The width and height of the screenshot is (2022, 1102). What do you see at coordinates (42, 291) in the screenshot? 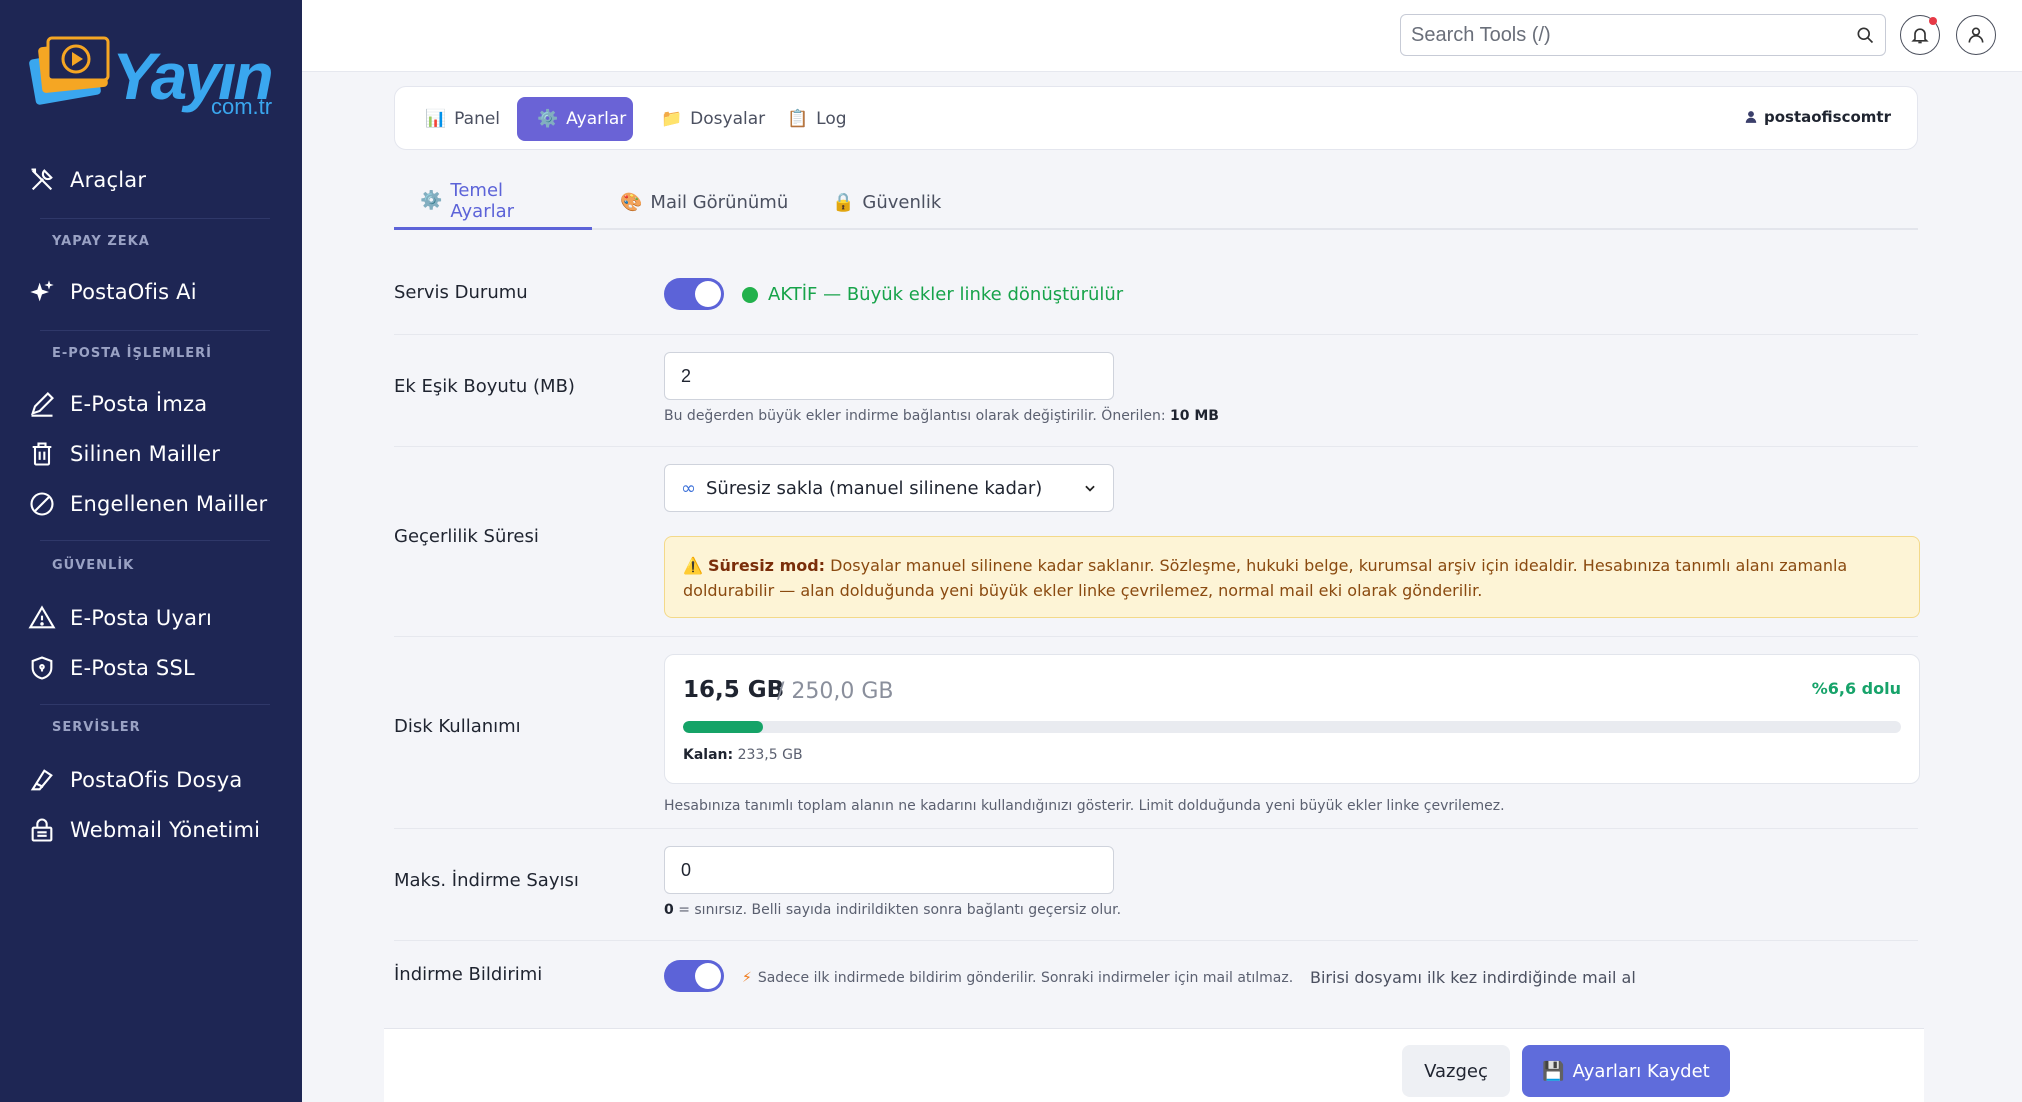
I see `sparkles-icon` at bounding box center [42, 291].